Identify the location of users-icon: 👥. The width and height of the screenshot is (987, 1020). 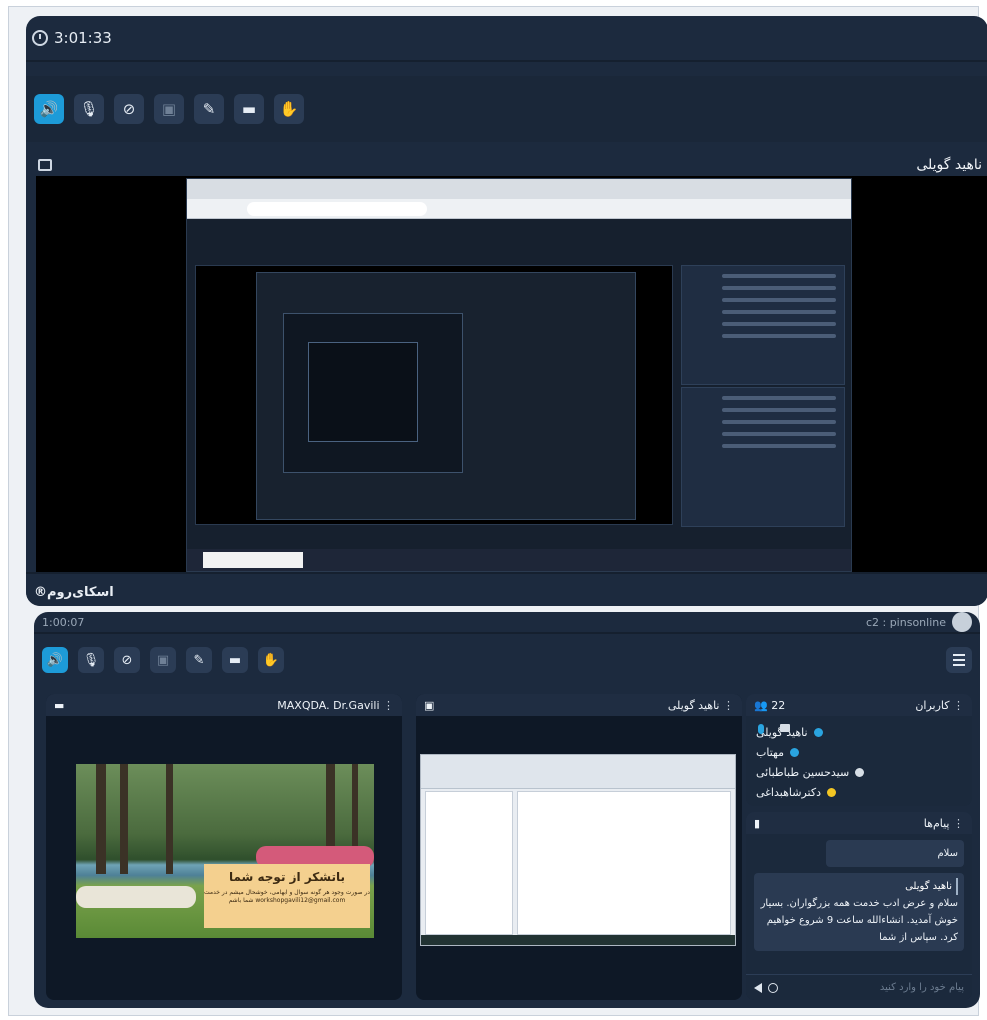
(761, 705).